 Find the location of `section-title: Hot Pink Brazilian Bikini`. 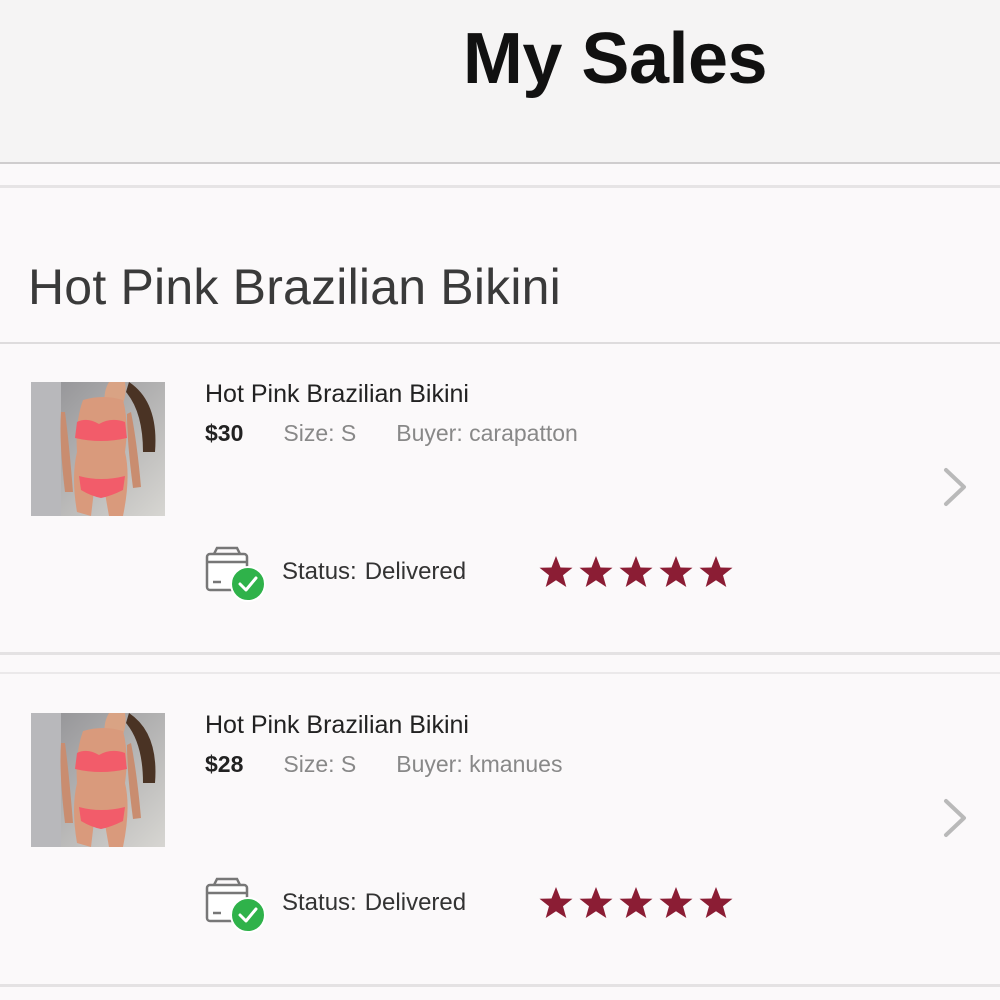

section-title: Hot Pink Brazilian Bikini is located at coordinates (294, 287).